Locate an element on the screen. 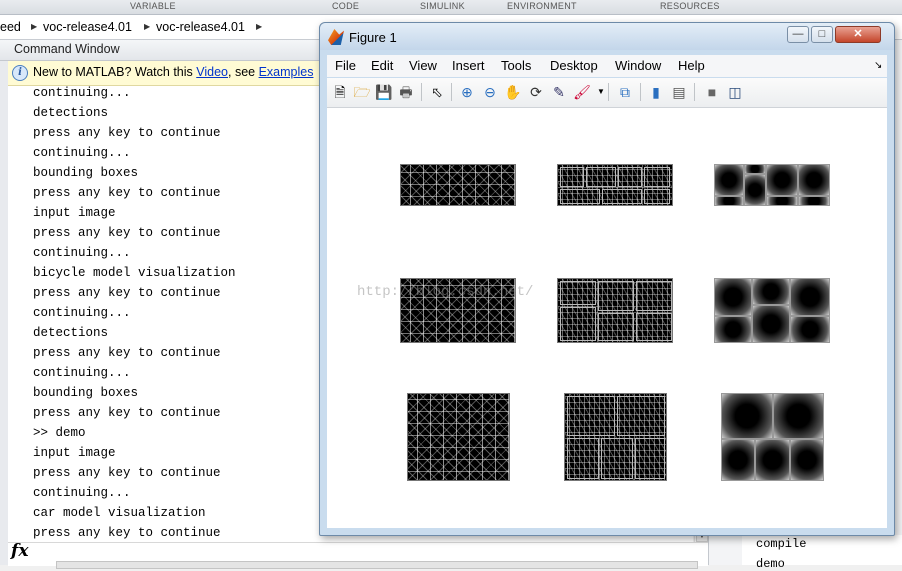 The image size is (902, 571). link-plot-icon: ⧉ is located at coordinates (625, 92).